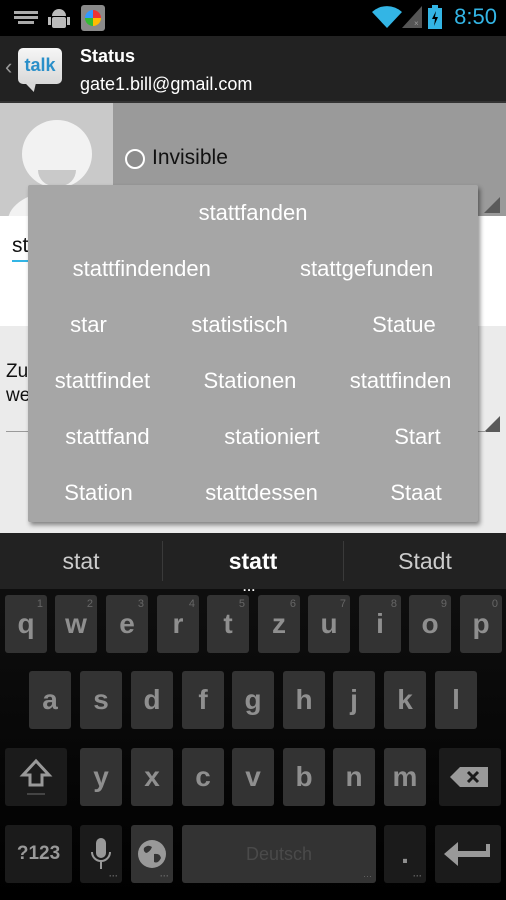 The height and width of the screenshot is (900, 506). I want to click on popup-suggestion: Start, so click(417, 437).